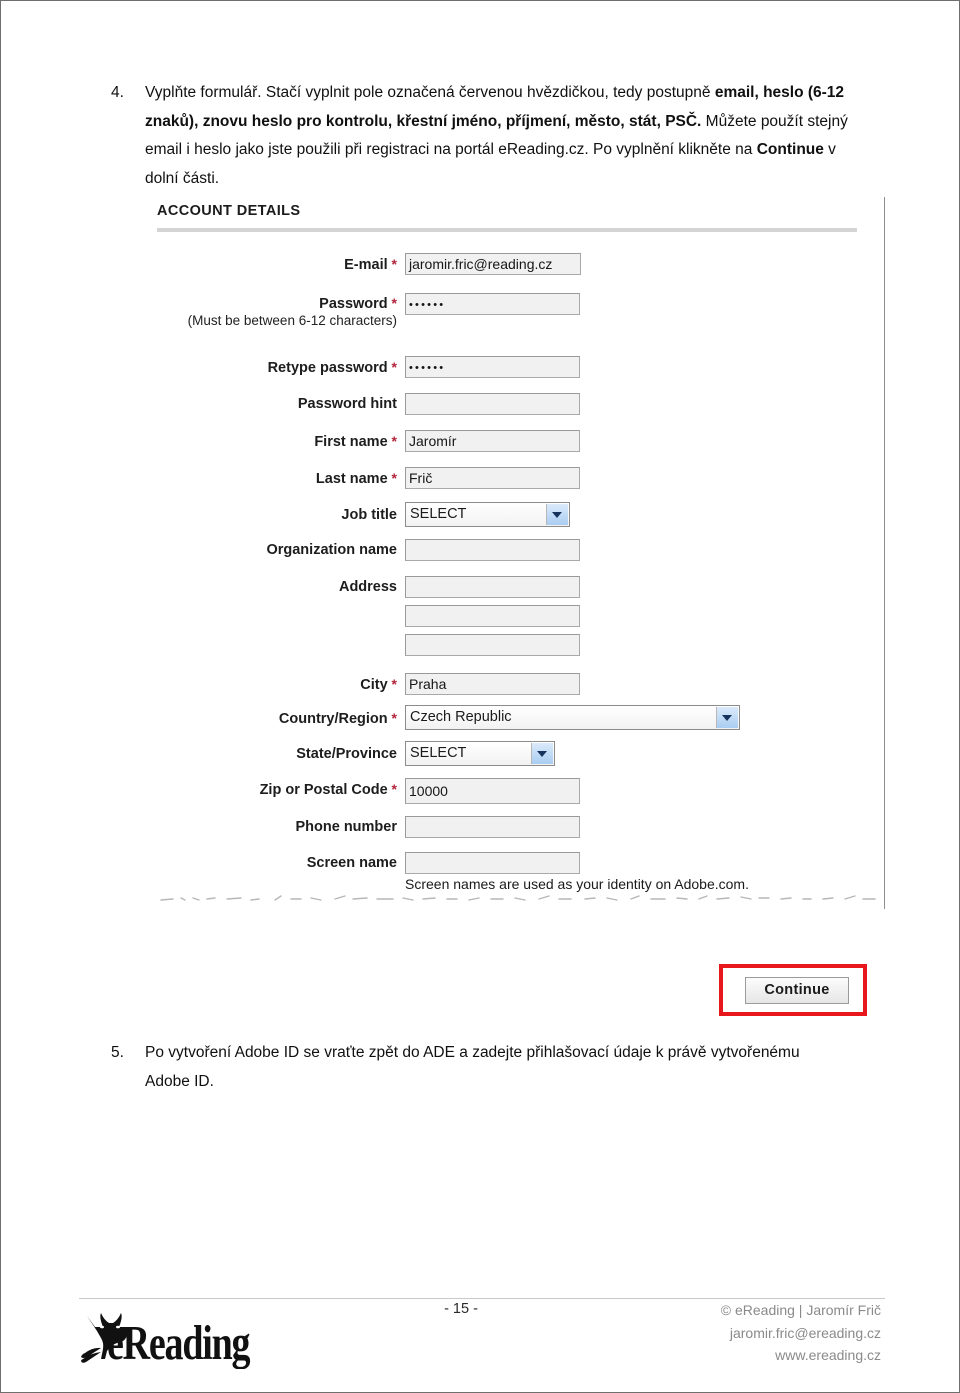  I want to click on country-region-select: Czech Republic, so click(572, 717).